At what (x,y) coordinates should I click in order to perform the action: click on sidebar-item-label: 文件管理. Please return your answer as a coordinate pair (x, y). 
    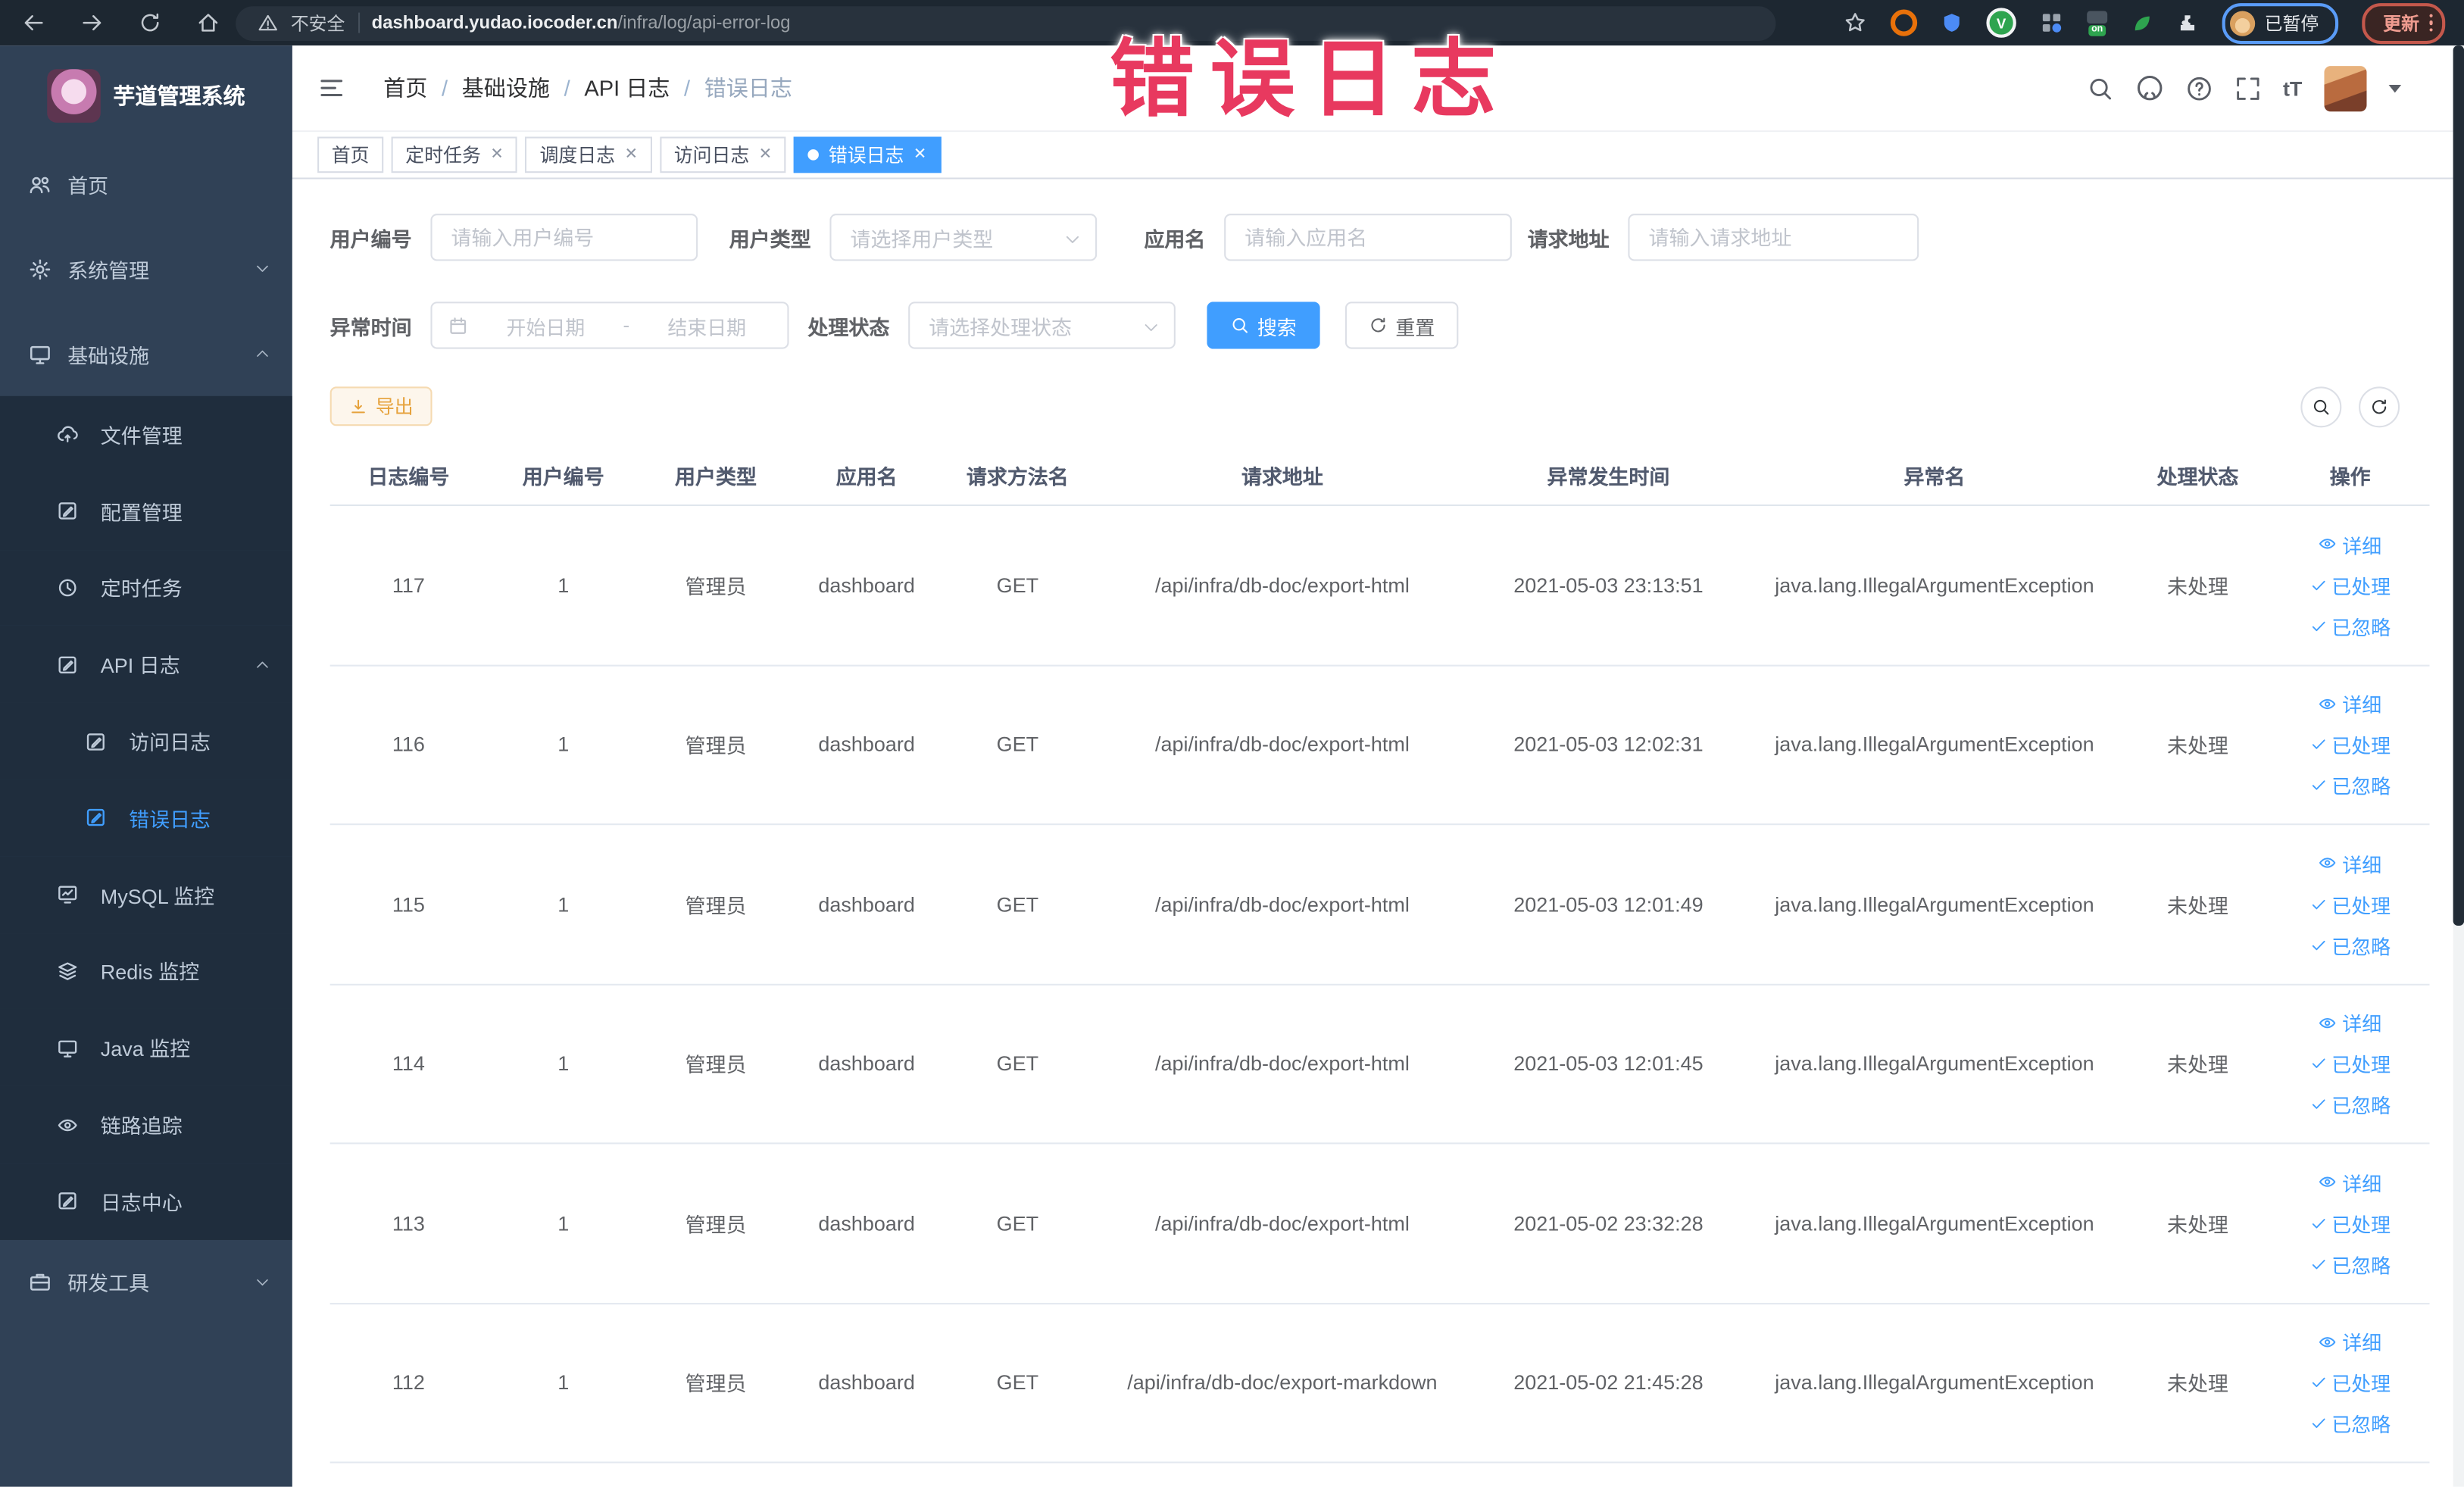
    Looking at the image, I should click on (141, 435).